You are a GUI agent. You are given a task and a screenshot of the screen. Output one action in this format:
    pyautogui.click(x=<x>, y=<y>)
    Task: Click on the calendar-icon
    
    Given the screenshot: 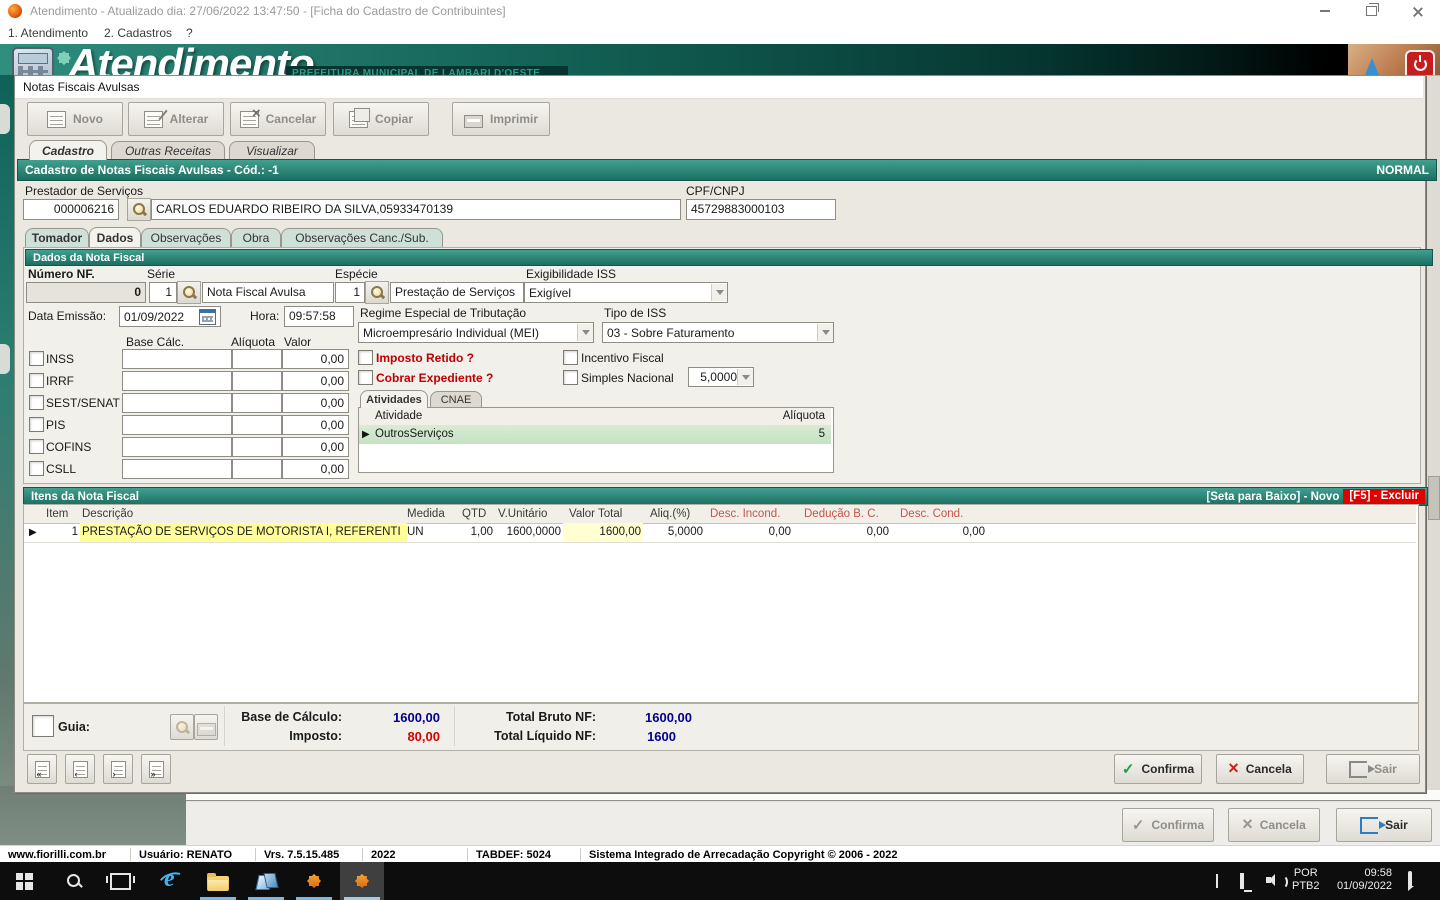 What is the action you would take?
    pyautogui.click(x=207, y=316)
    